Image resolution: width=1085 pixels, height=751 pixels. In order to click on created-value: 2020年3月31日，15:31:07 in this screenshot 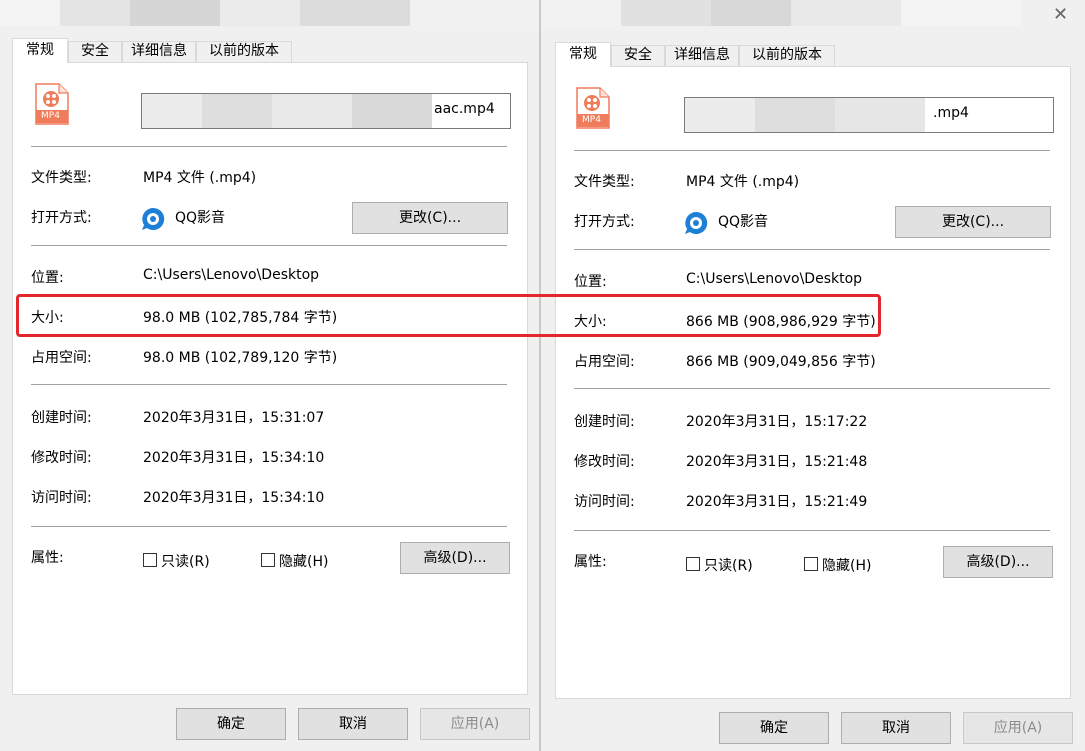, I will do `click(234, 418)`.